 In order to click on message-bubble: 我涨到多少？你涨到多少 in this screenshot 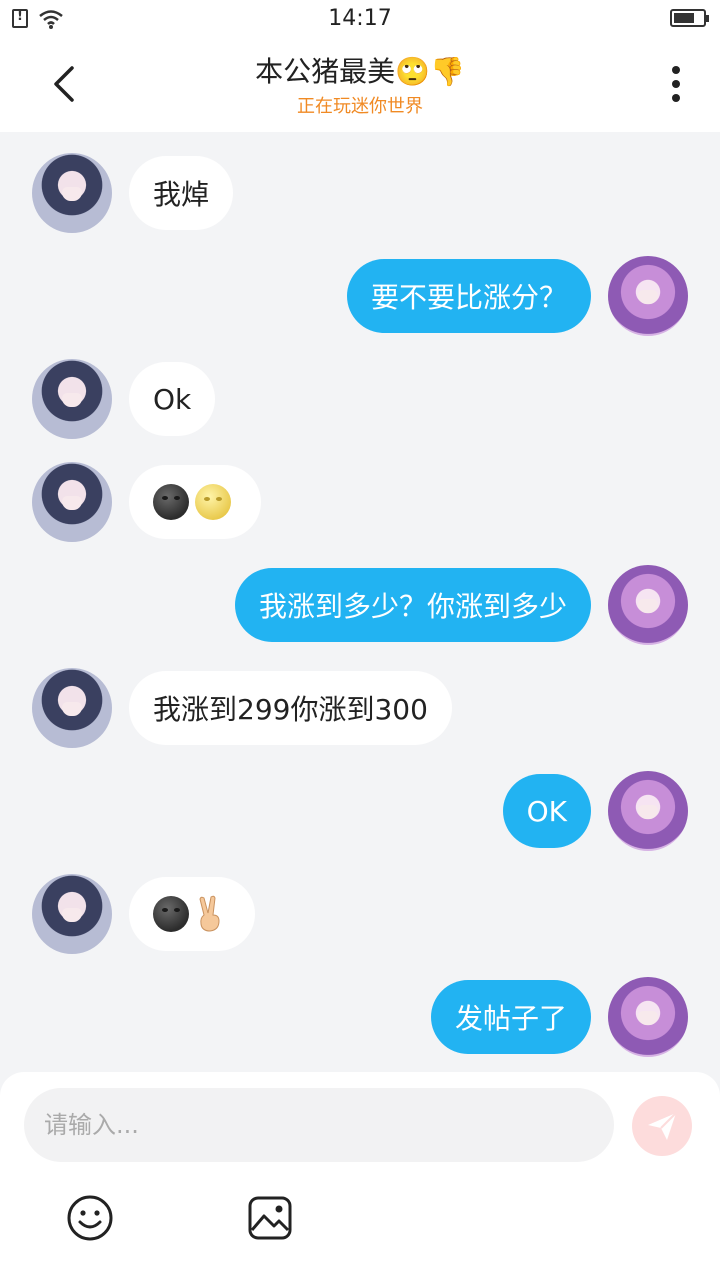, I will do `click(412, 605)`.